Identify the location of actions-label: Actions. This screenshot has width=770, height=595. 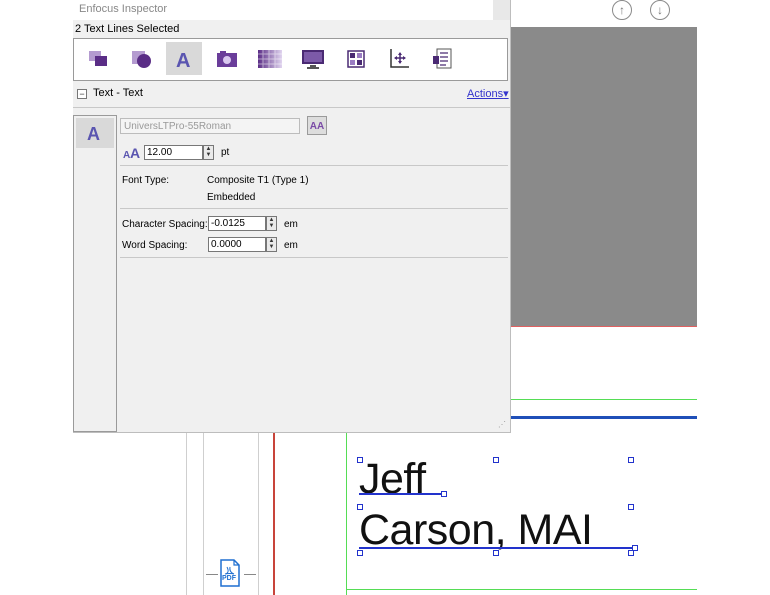
(485, 94).